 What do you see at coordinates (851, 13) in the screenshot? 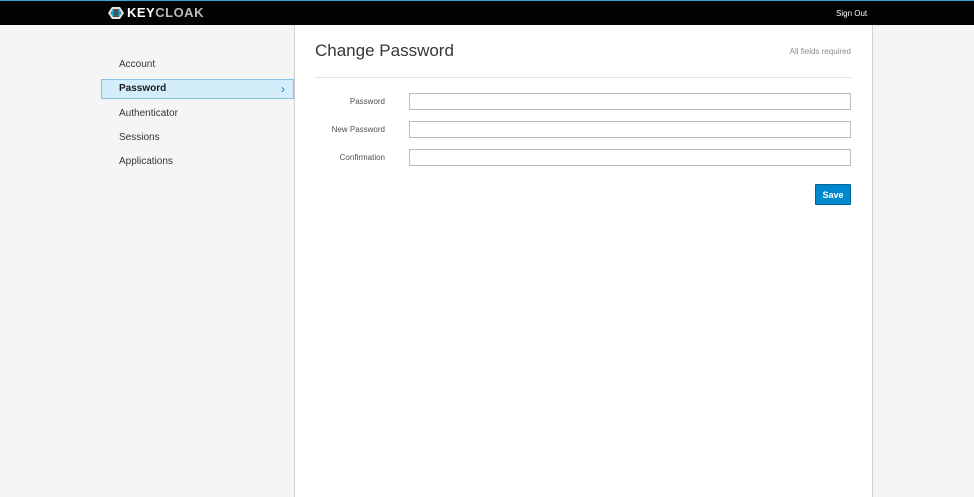
I see `sign-out-link: Sign Out` at bounding box center [851, 13].